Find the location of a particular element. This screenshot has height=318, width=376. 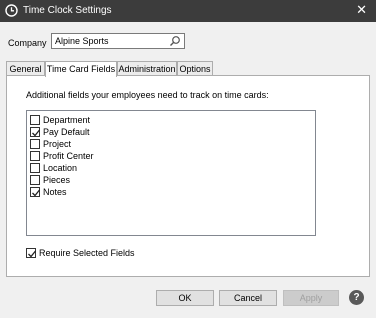

clock-icon is located at coordinates (11, 10).